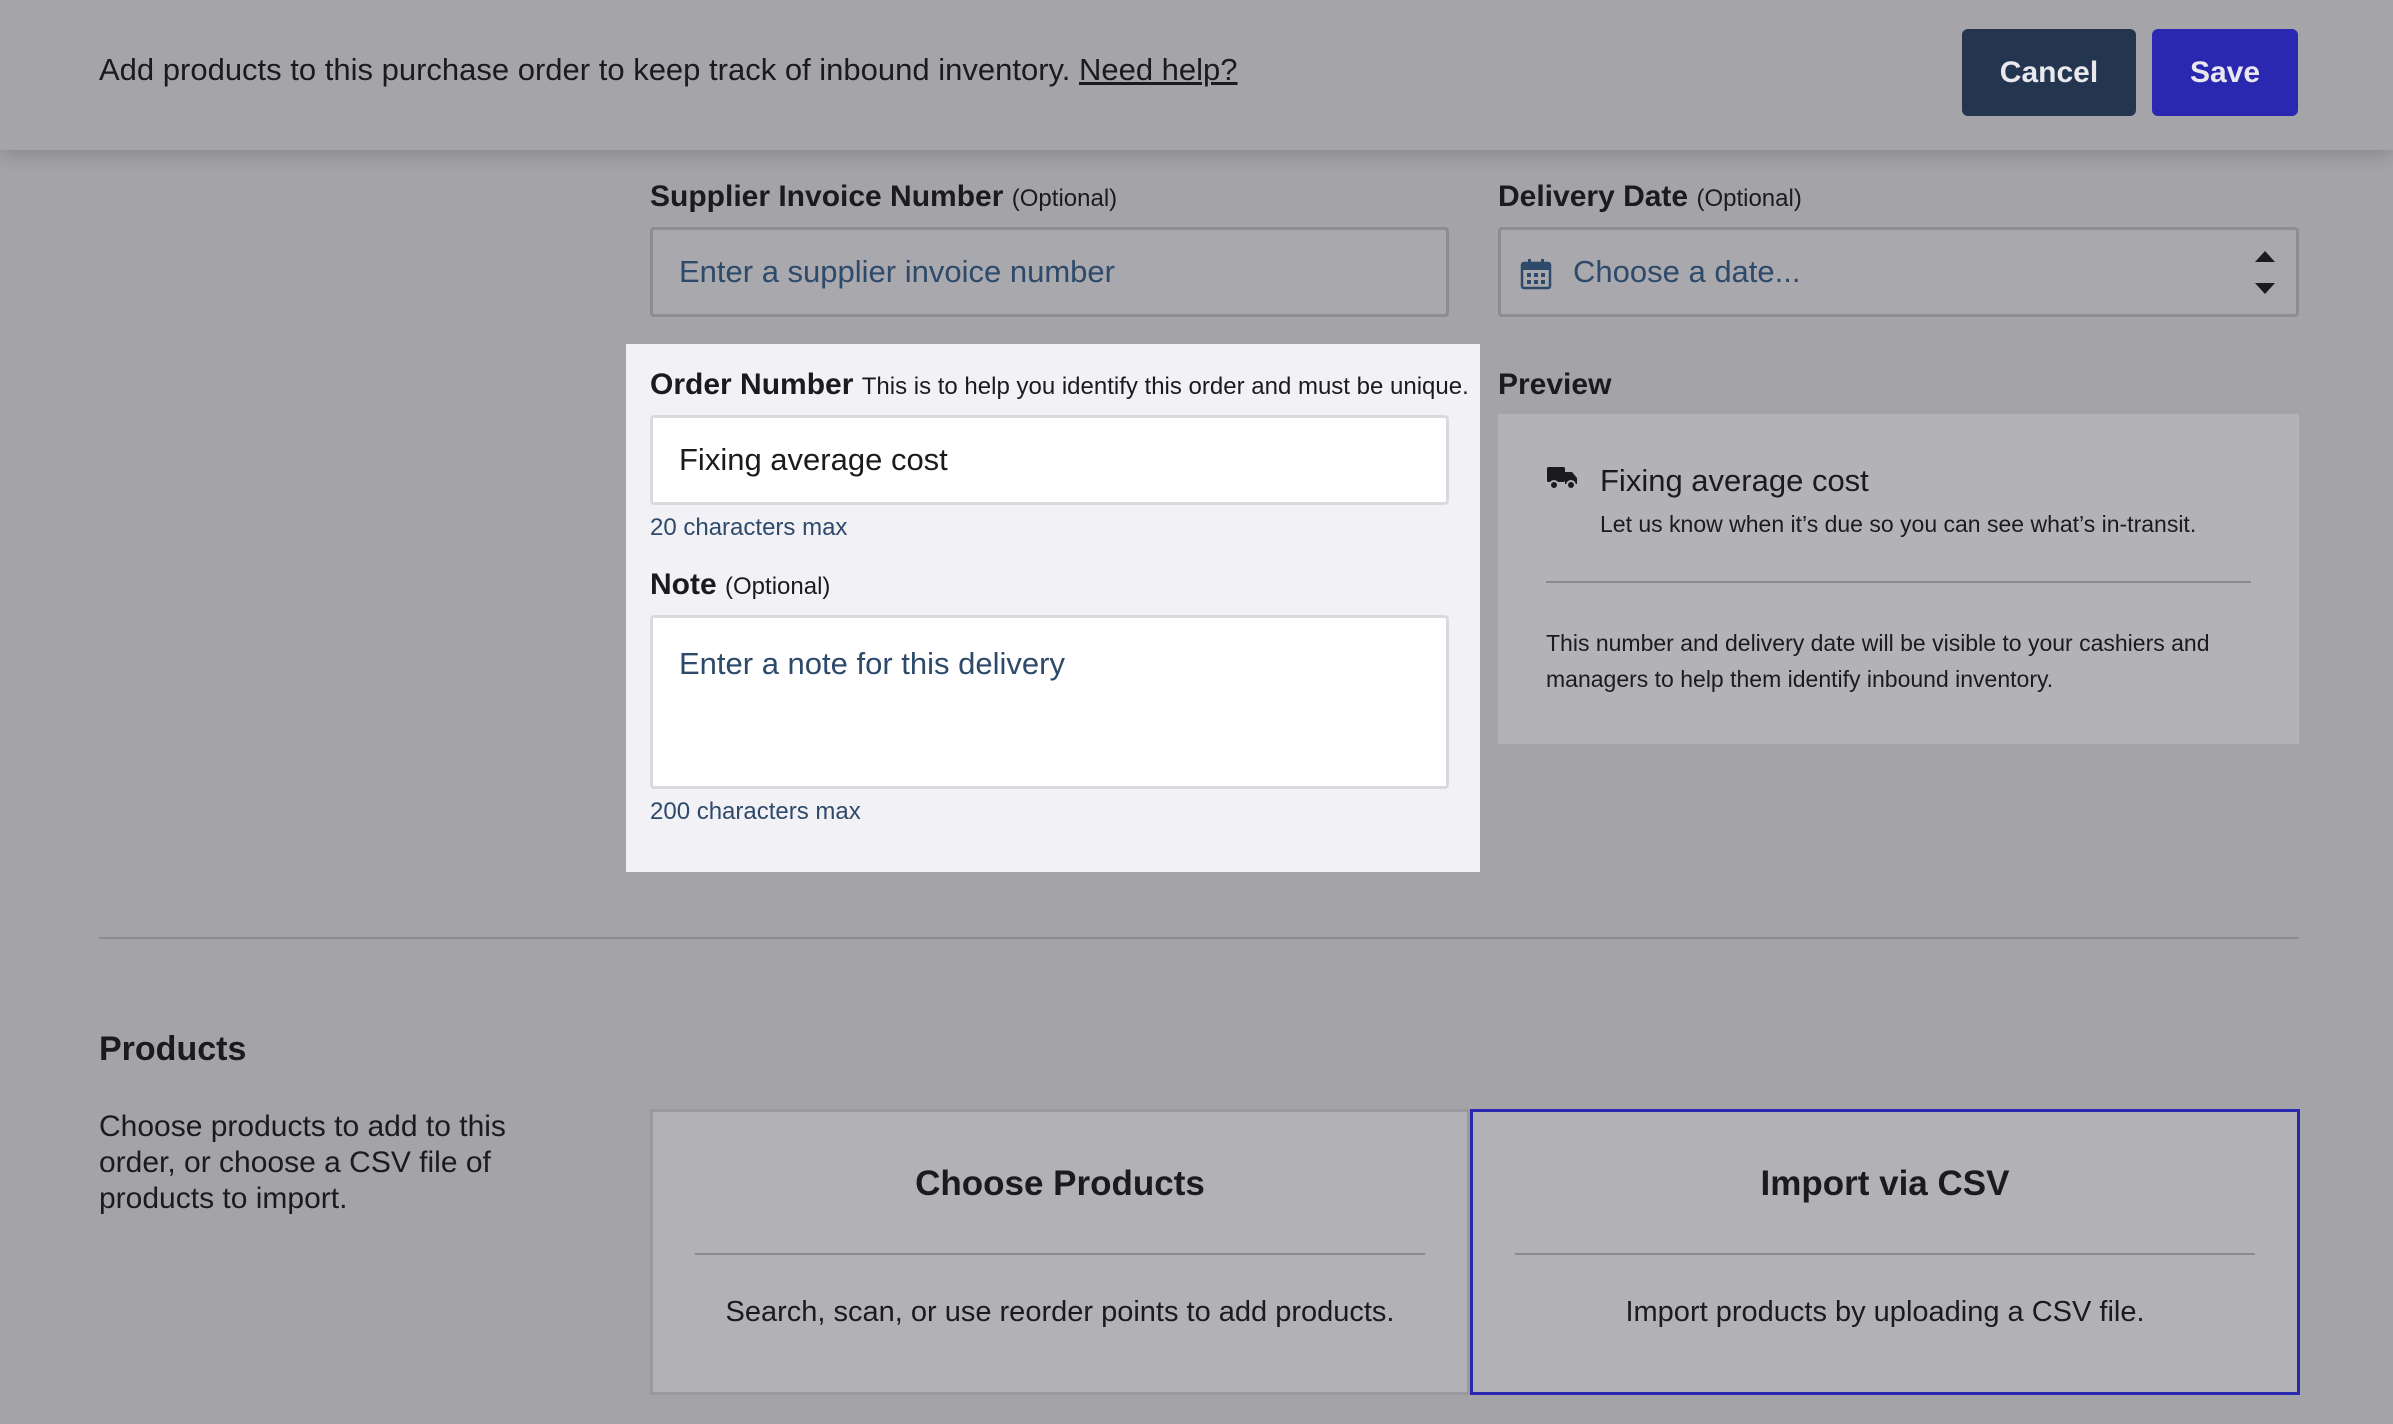 The height and width of the screenshot is (1424, 2393). Describe the element at coordinates (1749, 198) in the screenshot. I see `delivery-date-optional: (Optional)` at that location.